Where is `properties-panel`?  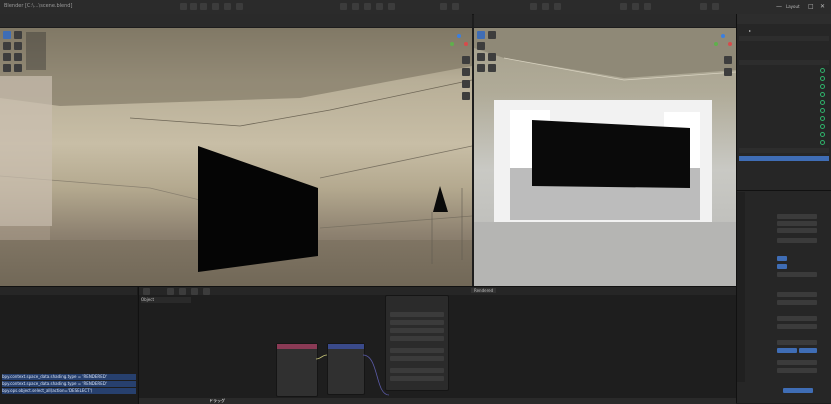
properties-panel is located at coordinates (788, 296).